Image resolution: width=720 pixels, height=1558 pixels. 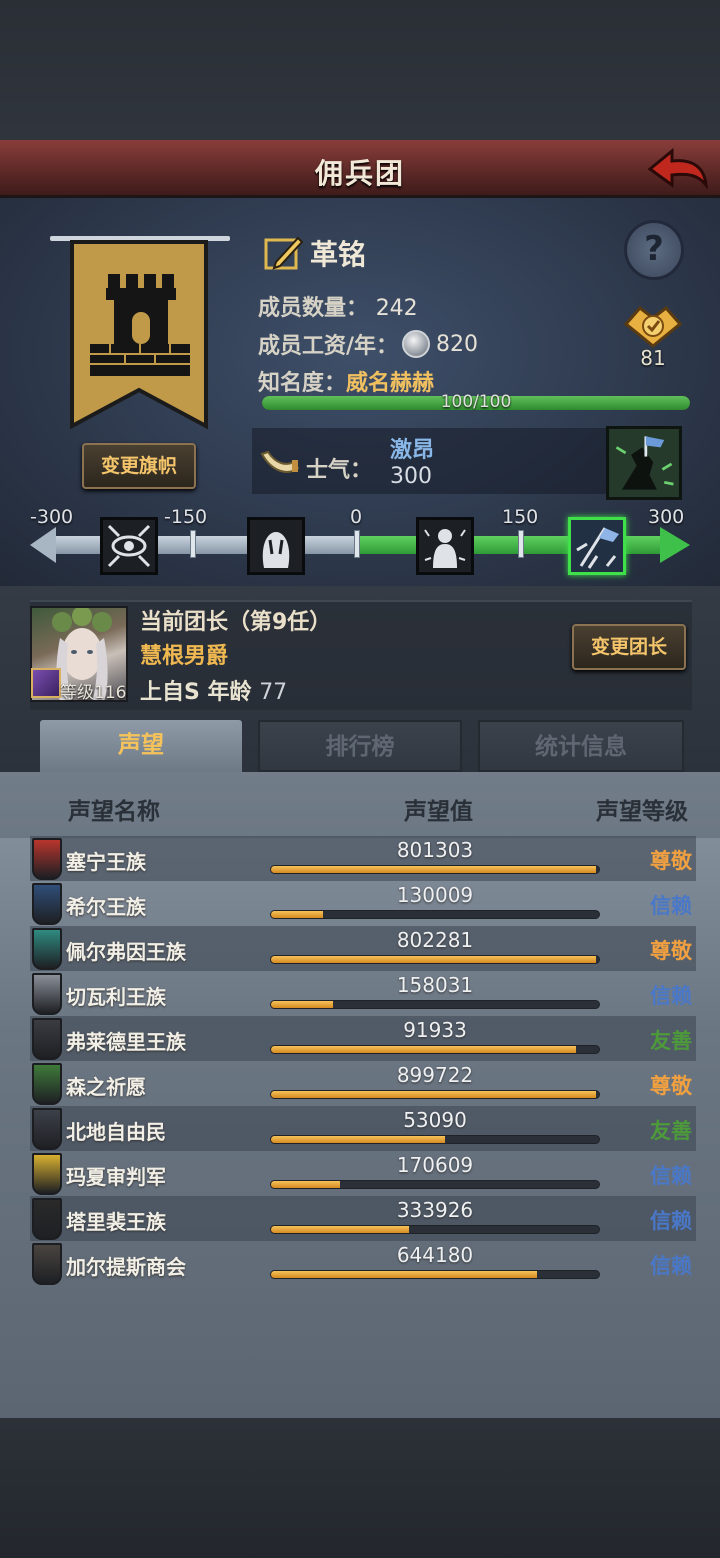 What do you see at coordinates (360, 70) in the screenshot?
I see `top-margin` at bounding box center [360, 70].